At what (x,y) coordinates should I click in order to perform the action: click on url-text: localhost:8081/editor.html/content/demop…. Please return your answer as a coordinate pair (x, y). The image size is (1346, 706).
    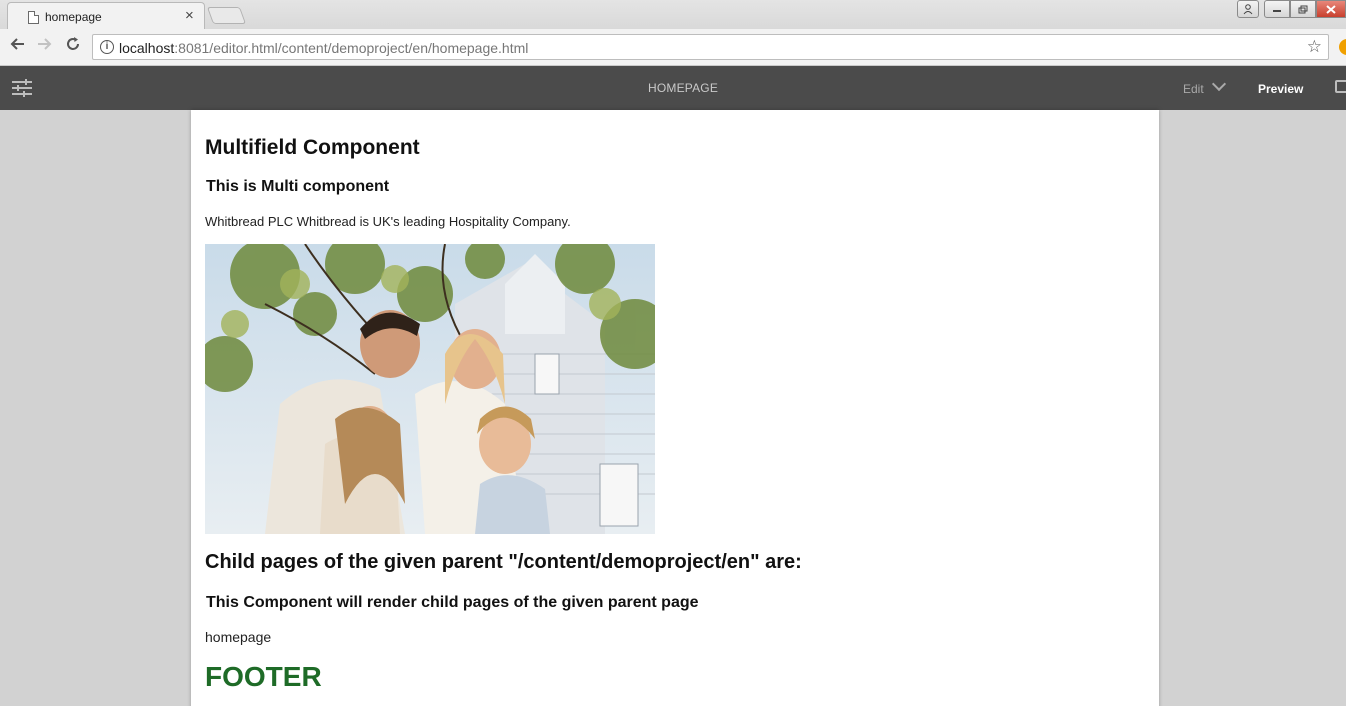
    Looking at the image, I should click on (323, 48).